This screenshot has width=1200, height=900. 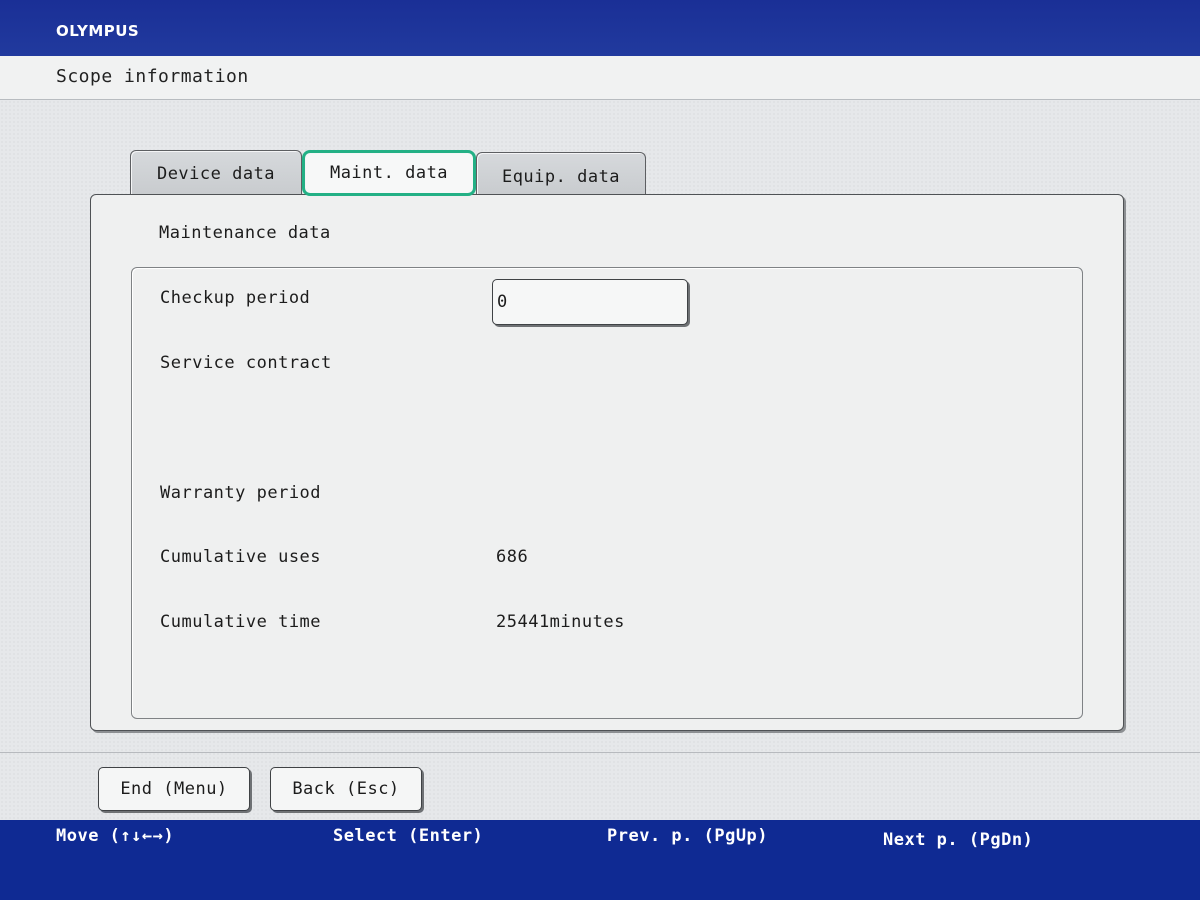 I want to click on tab-equip-data-label: Equip. data, so click(x=561, y=176).